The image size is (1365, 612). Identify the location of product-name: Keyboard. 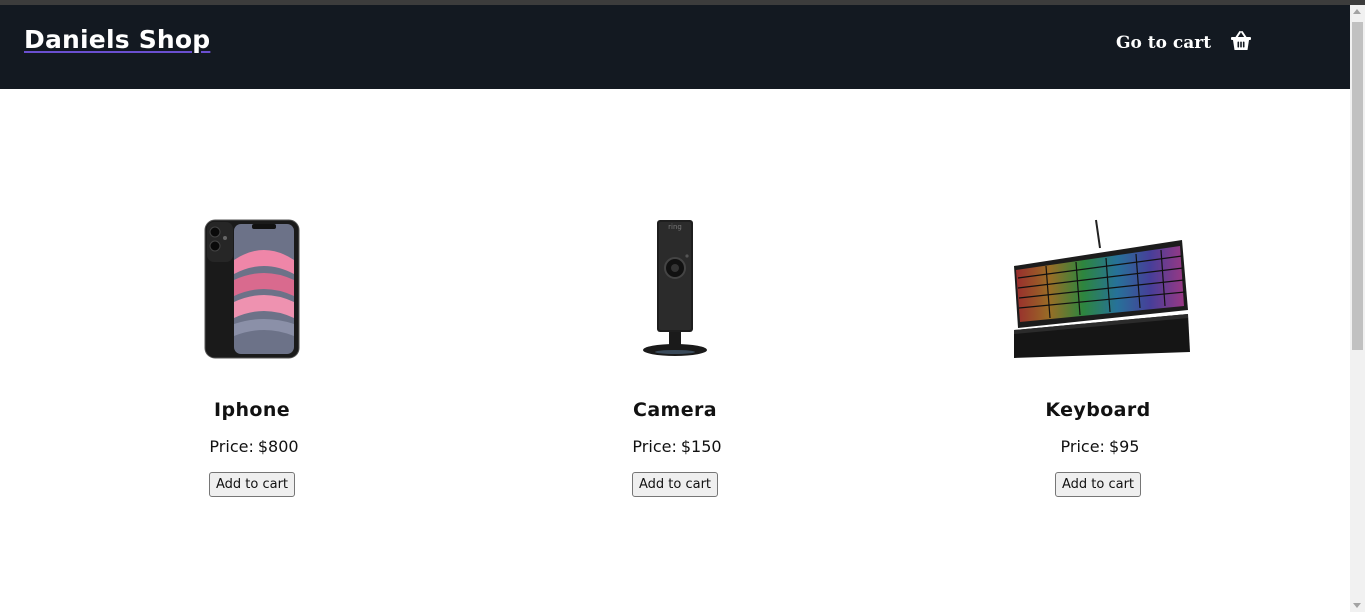
(1098, 410).